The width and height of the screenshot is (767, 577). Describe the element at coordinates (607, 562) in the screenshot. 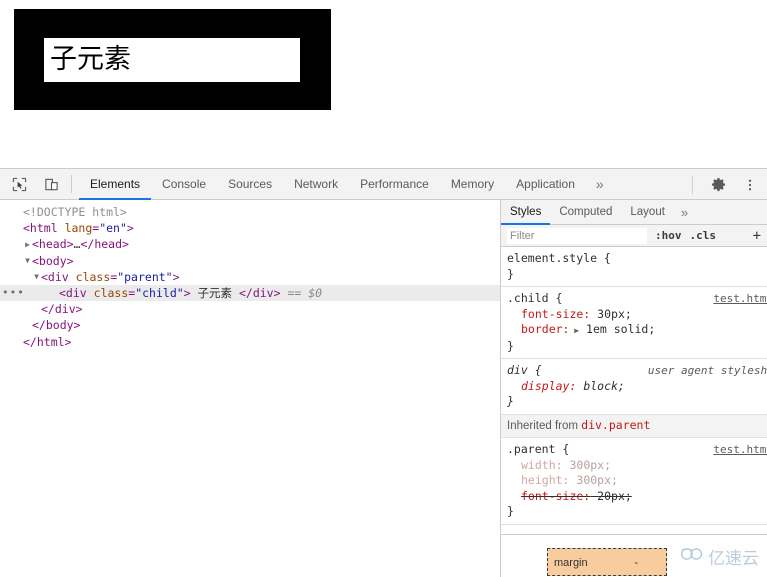

I see `box-model-margin-area: margin -` at that location.